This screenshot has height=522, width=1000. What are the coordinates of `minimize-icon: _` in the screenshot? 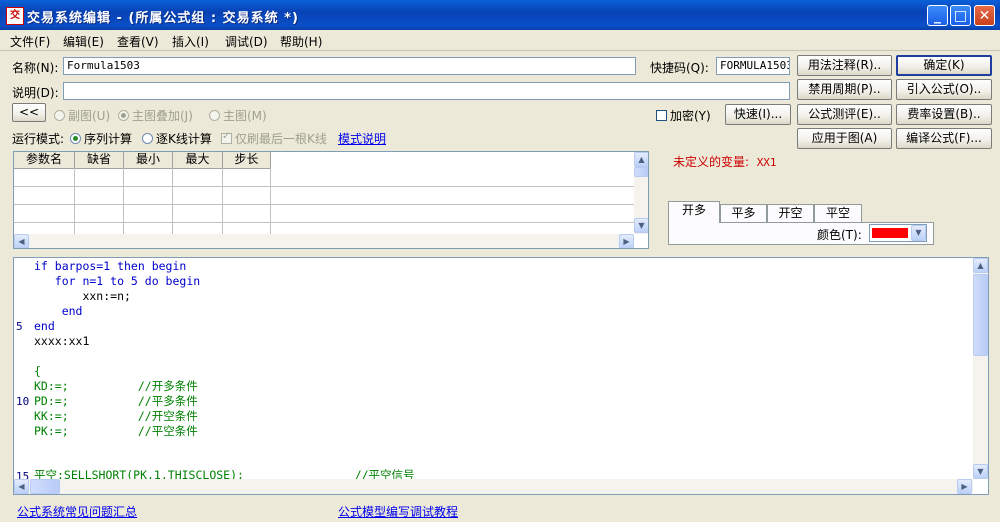 It's located at (937, 16).